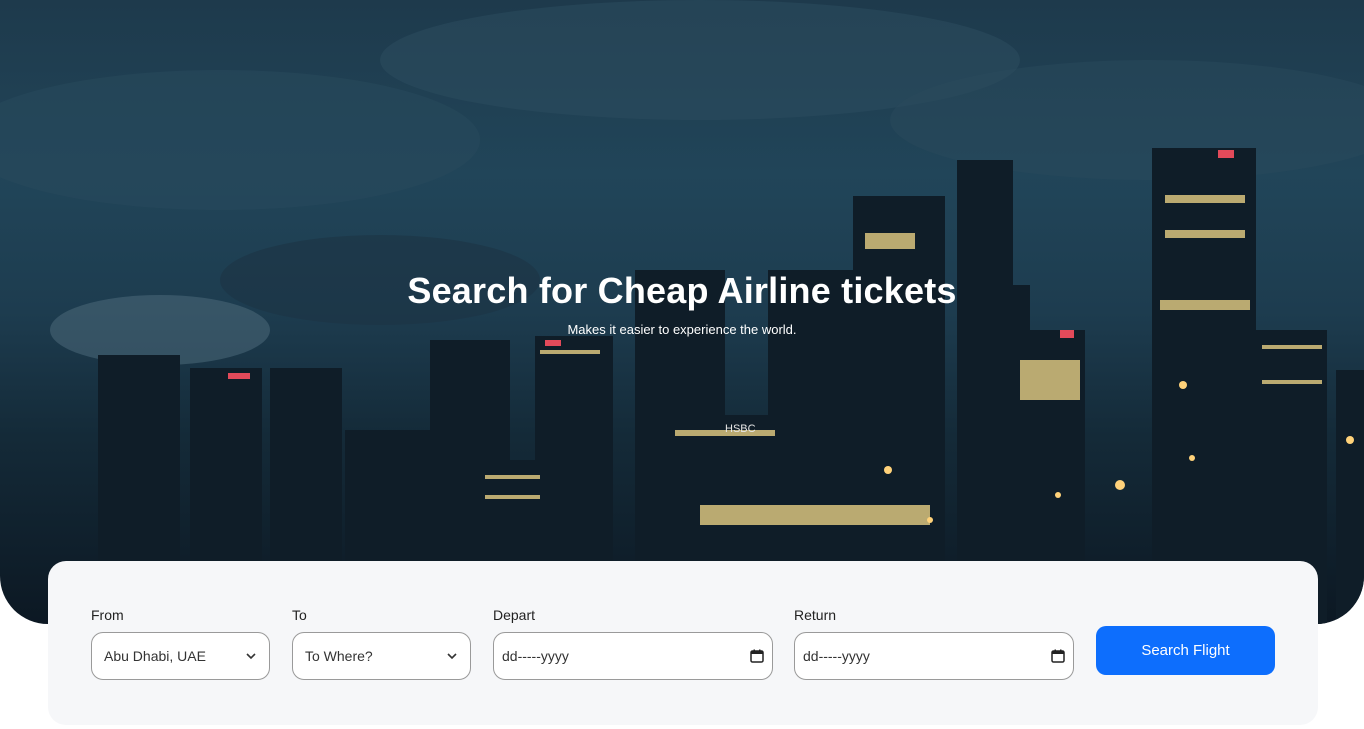 Image resolution: width=1364 pixels, height=729 pixels. Describe the element at coordinates (299, 615) in the screenshot. I see `to-label: To` at that location.